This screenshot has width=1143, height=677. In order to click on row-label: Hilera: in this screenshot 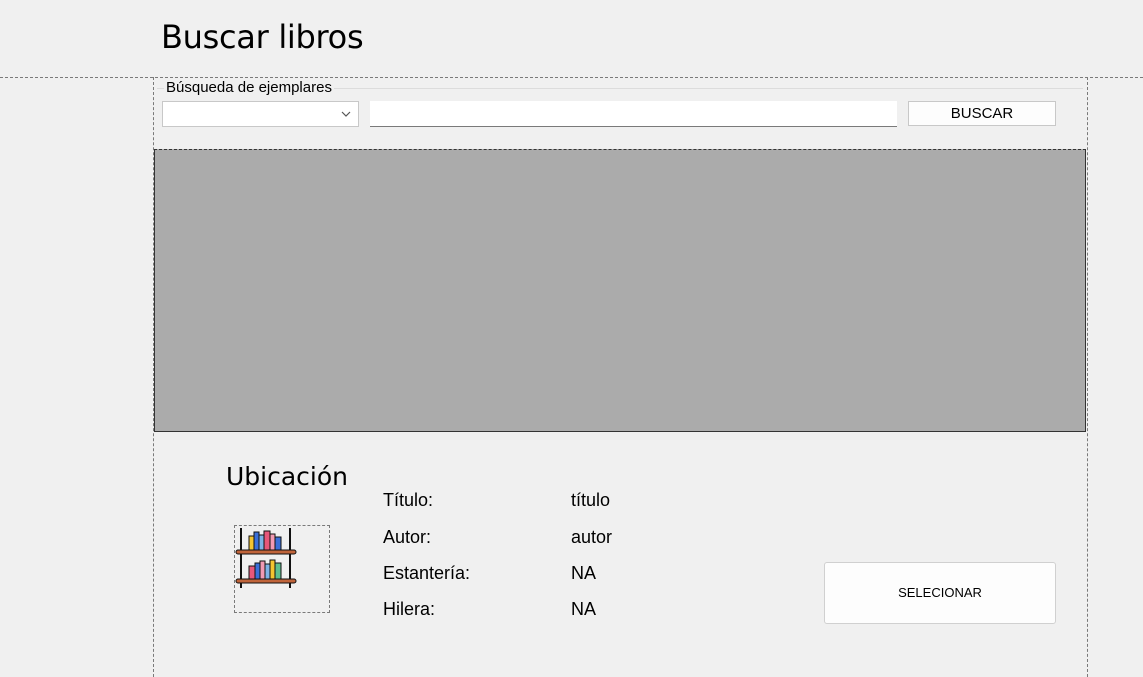, I will do `click(409, 609)`.